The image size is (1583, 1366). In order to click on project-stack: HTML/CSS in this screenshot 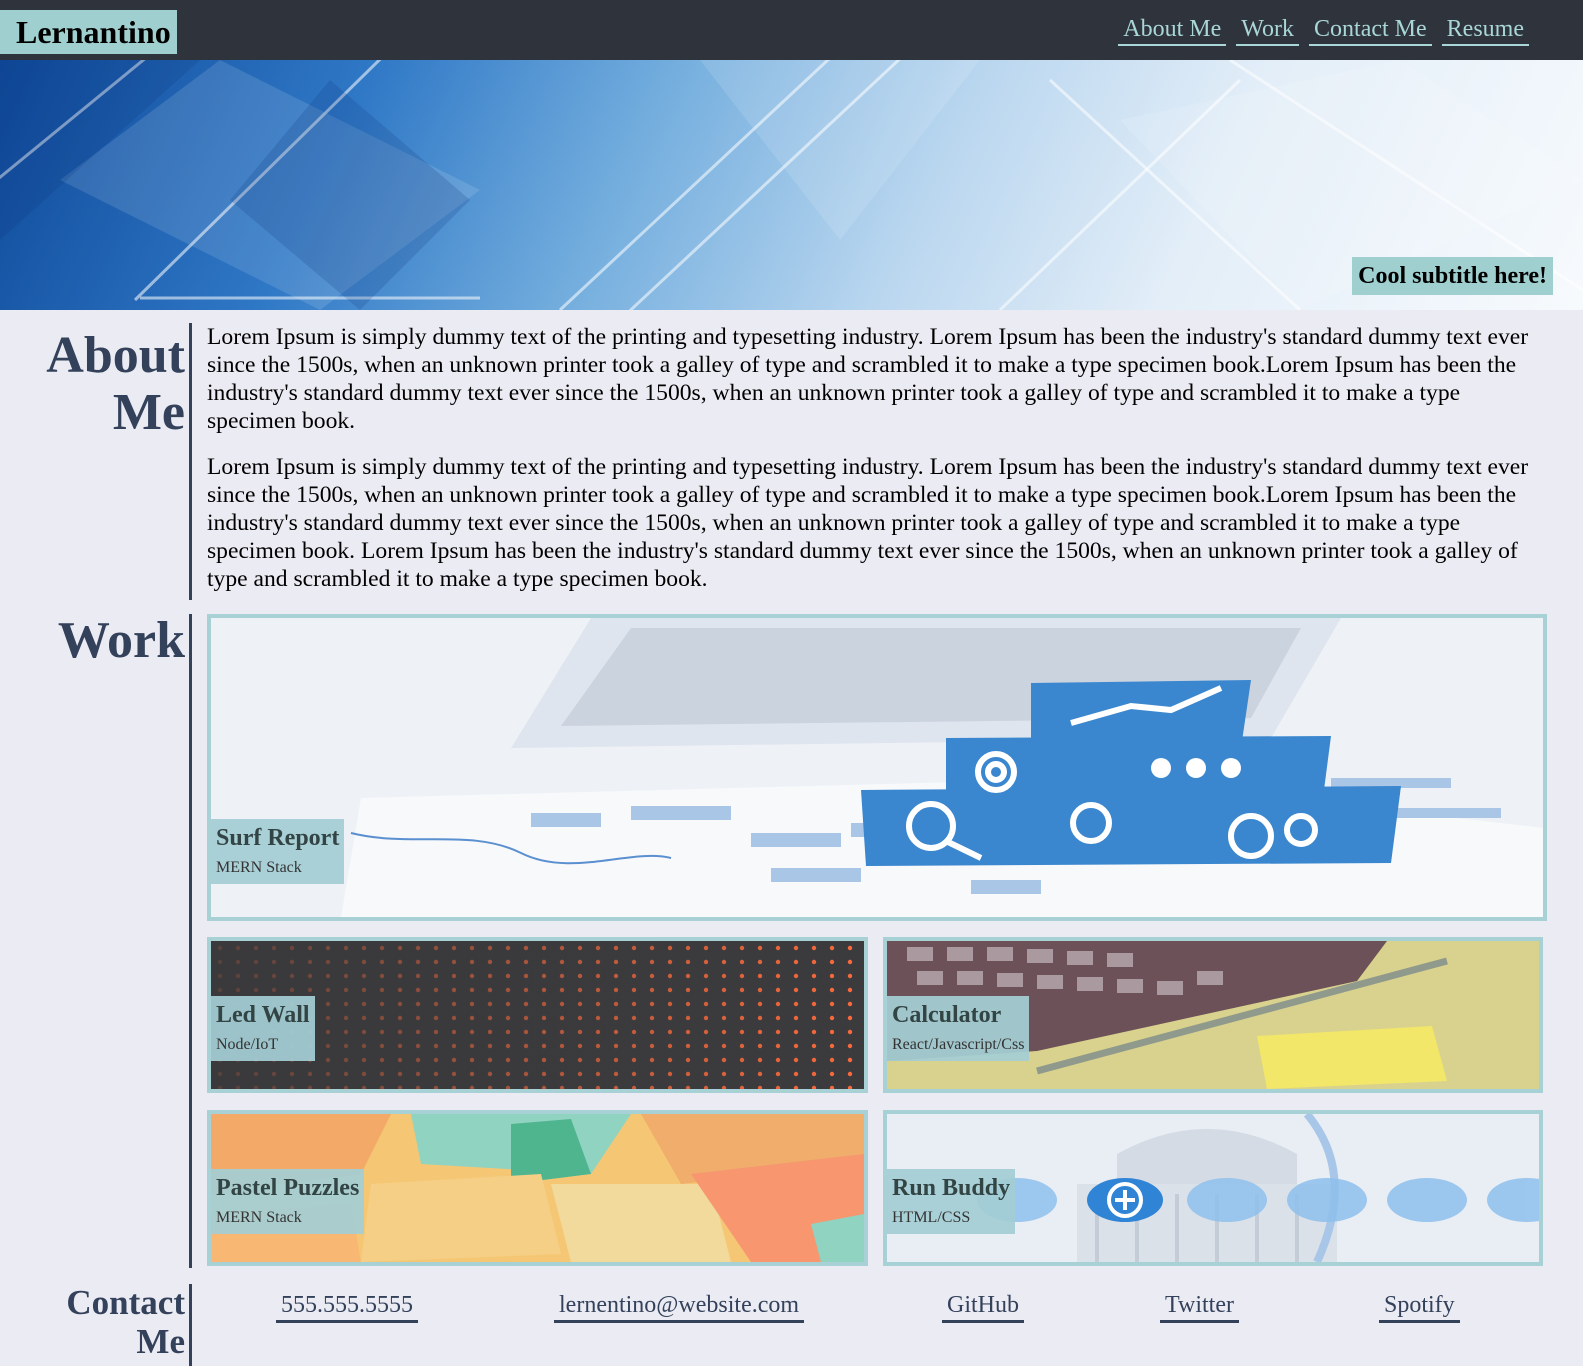, I will do `click(931, 1217)`.